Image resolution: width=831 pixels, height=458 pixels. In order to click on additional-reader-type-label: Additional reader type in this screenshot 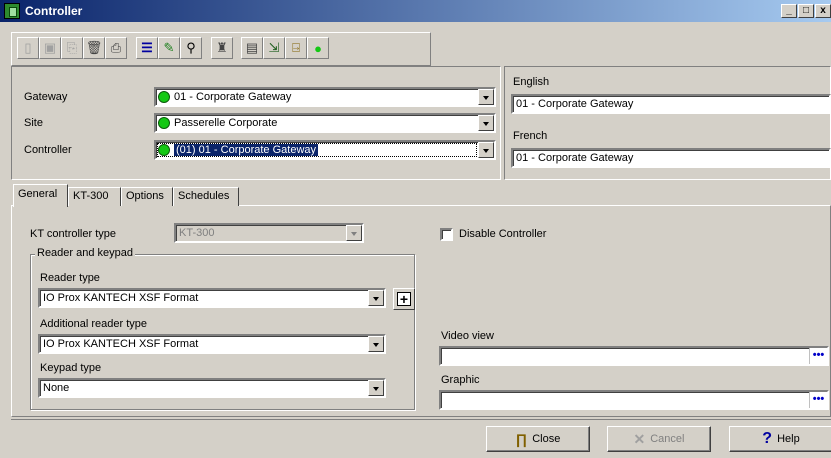, I will do `click(94, 324)`.